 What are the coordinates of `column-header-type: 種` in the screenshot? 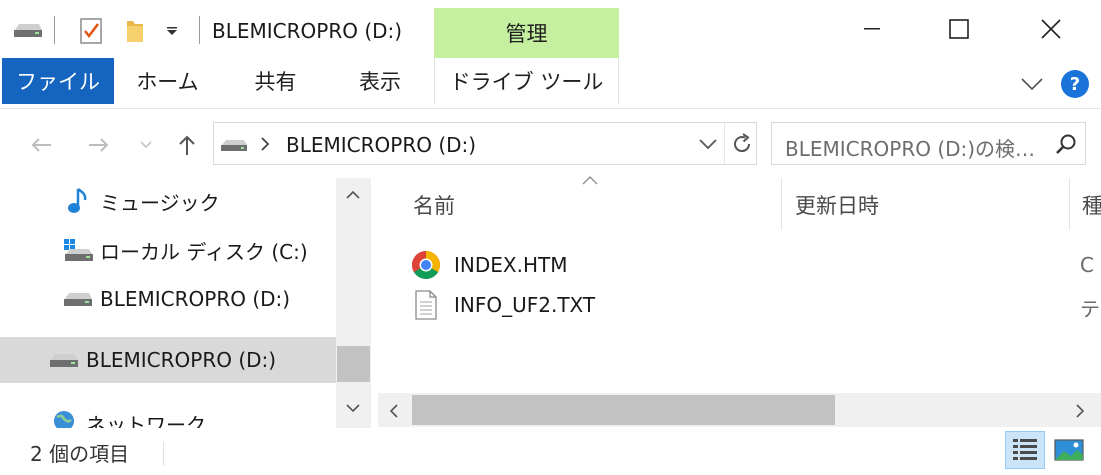 It's located at (1091, 205).